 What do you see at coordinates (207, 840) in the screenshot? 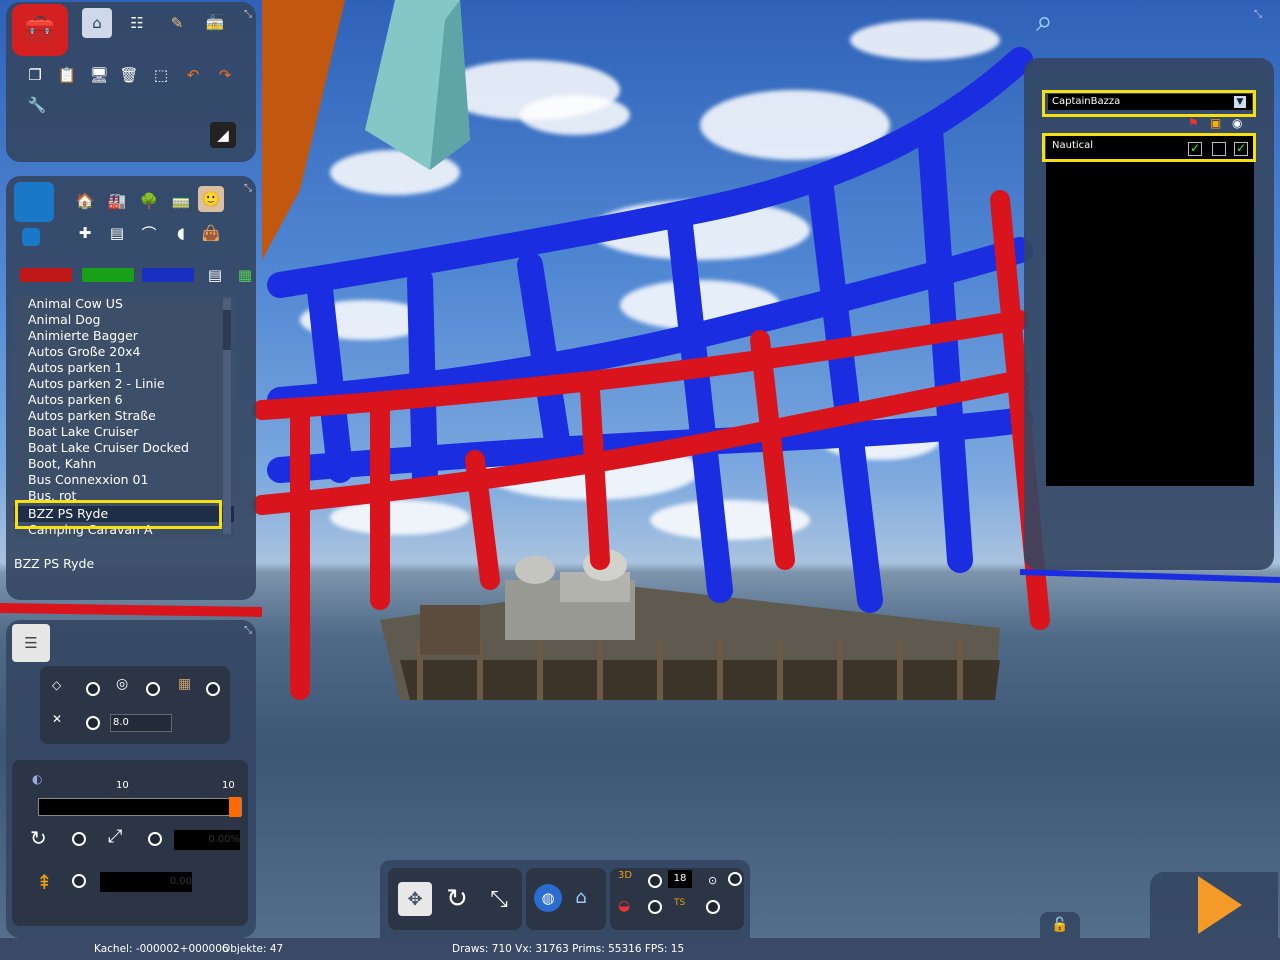
I see `rotation-field: 0.00%` at bounding box center [207, 840].